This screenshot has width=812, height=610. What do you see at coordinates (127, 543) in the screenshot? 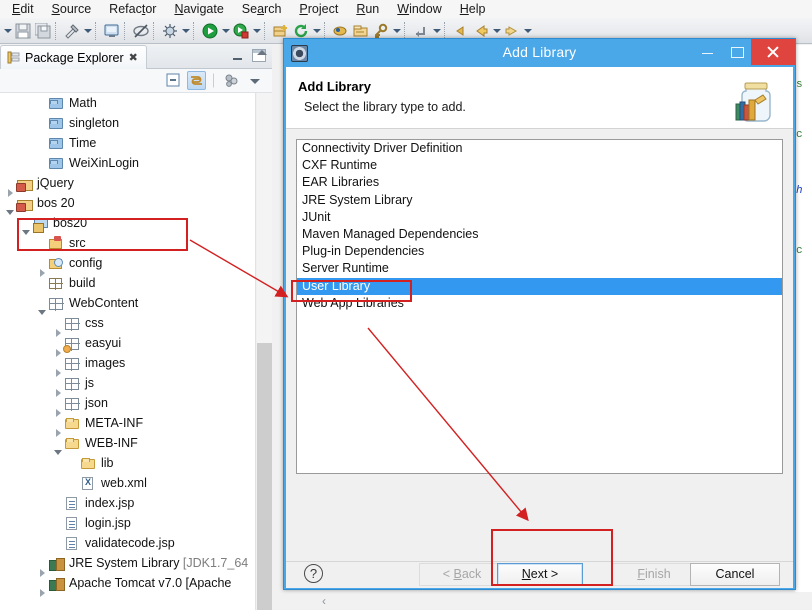
I see `tree-row: validatecode.jsp` at bounding box center [127, 543].